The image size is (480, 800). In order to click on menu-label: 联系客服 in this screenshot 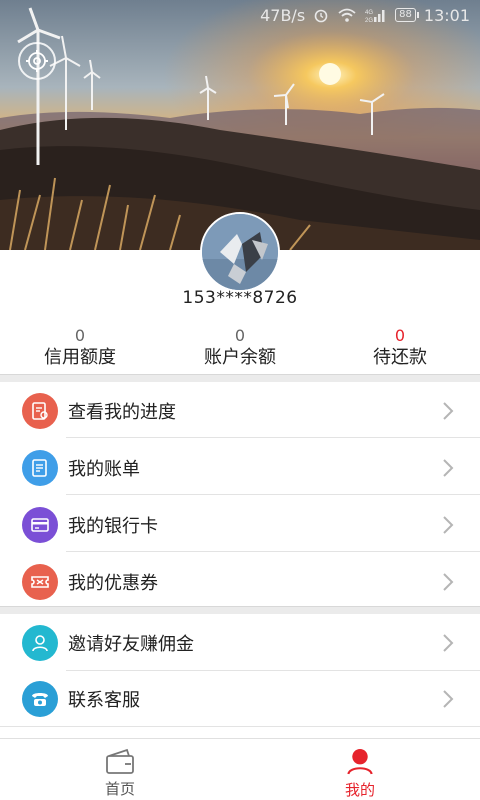, I will do `click(104, 700)`.